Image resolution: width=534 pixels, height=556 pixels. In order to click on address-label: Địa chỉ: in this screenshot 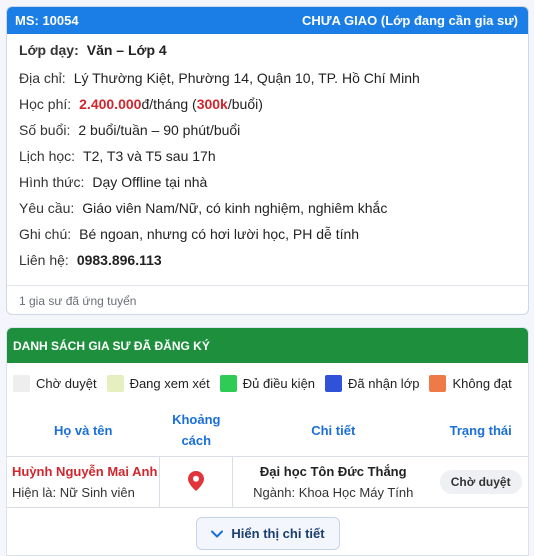, I will do `click(42, 78)`.